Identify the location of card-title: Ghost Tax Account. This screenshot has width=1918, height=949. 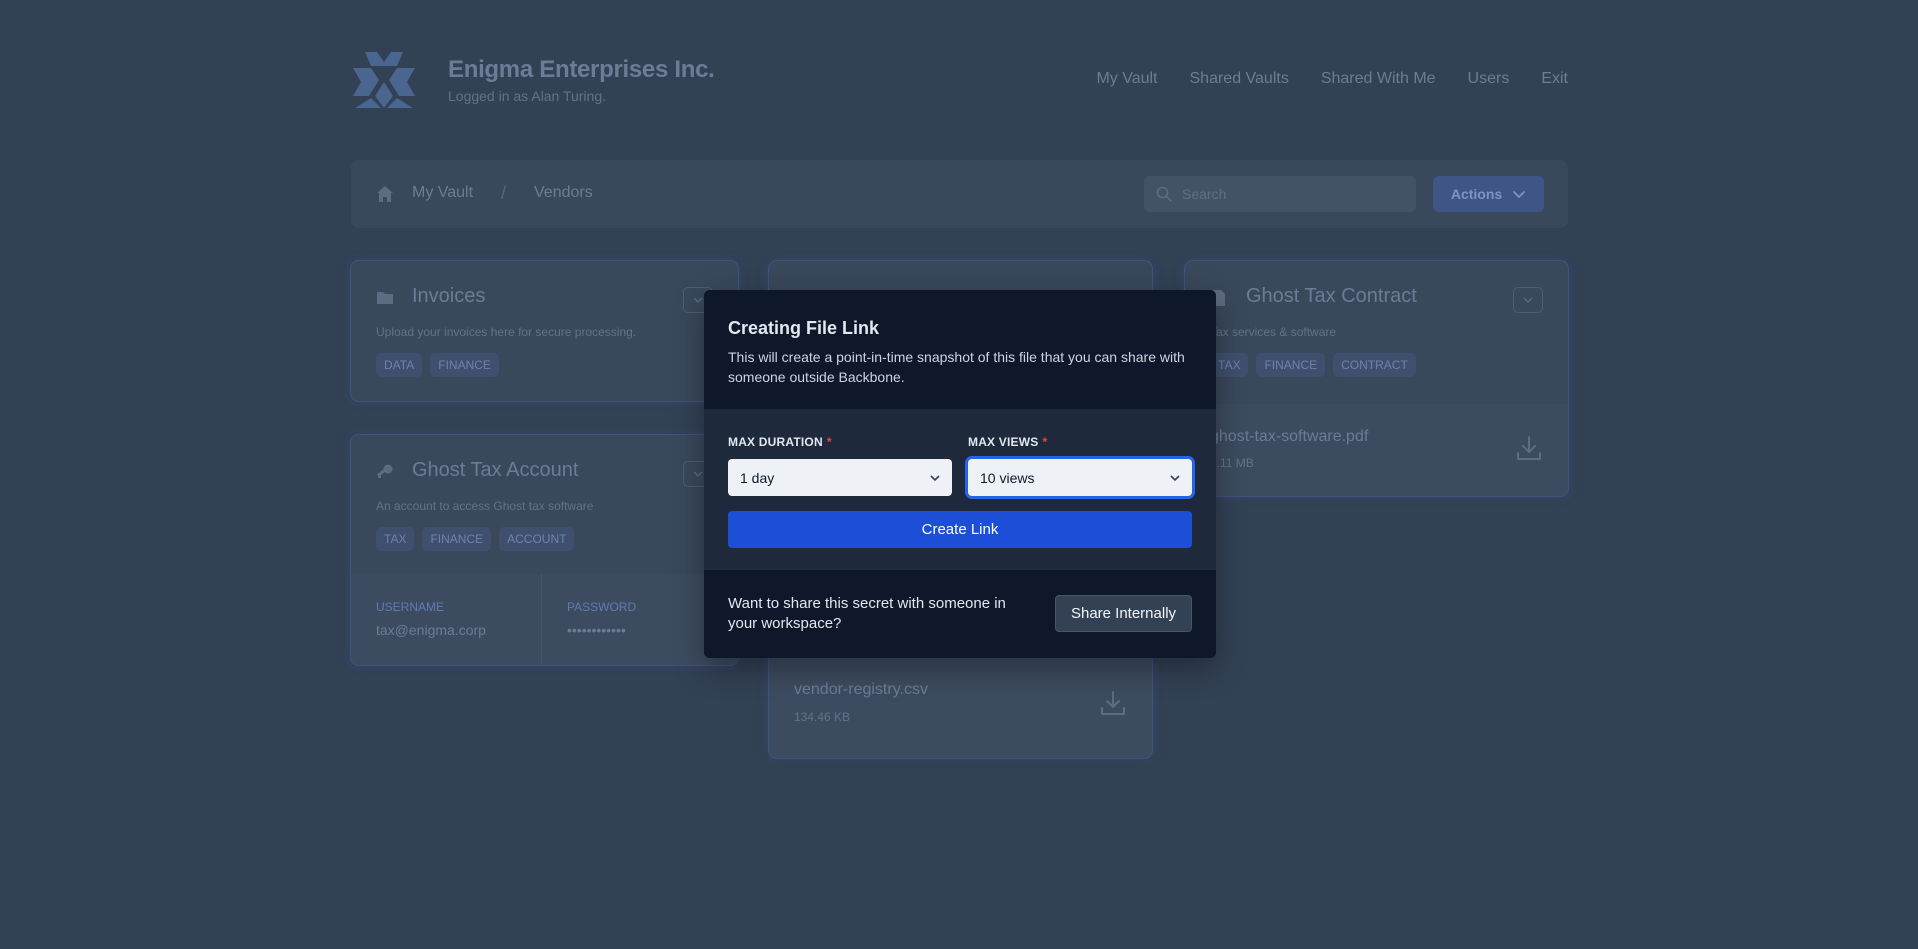
(495, 470).